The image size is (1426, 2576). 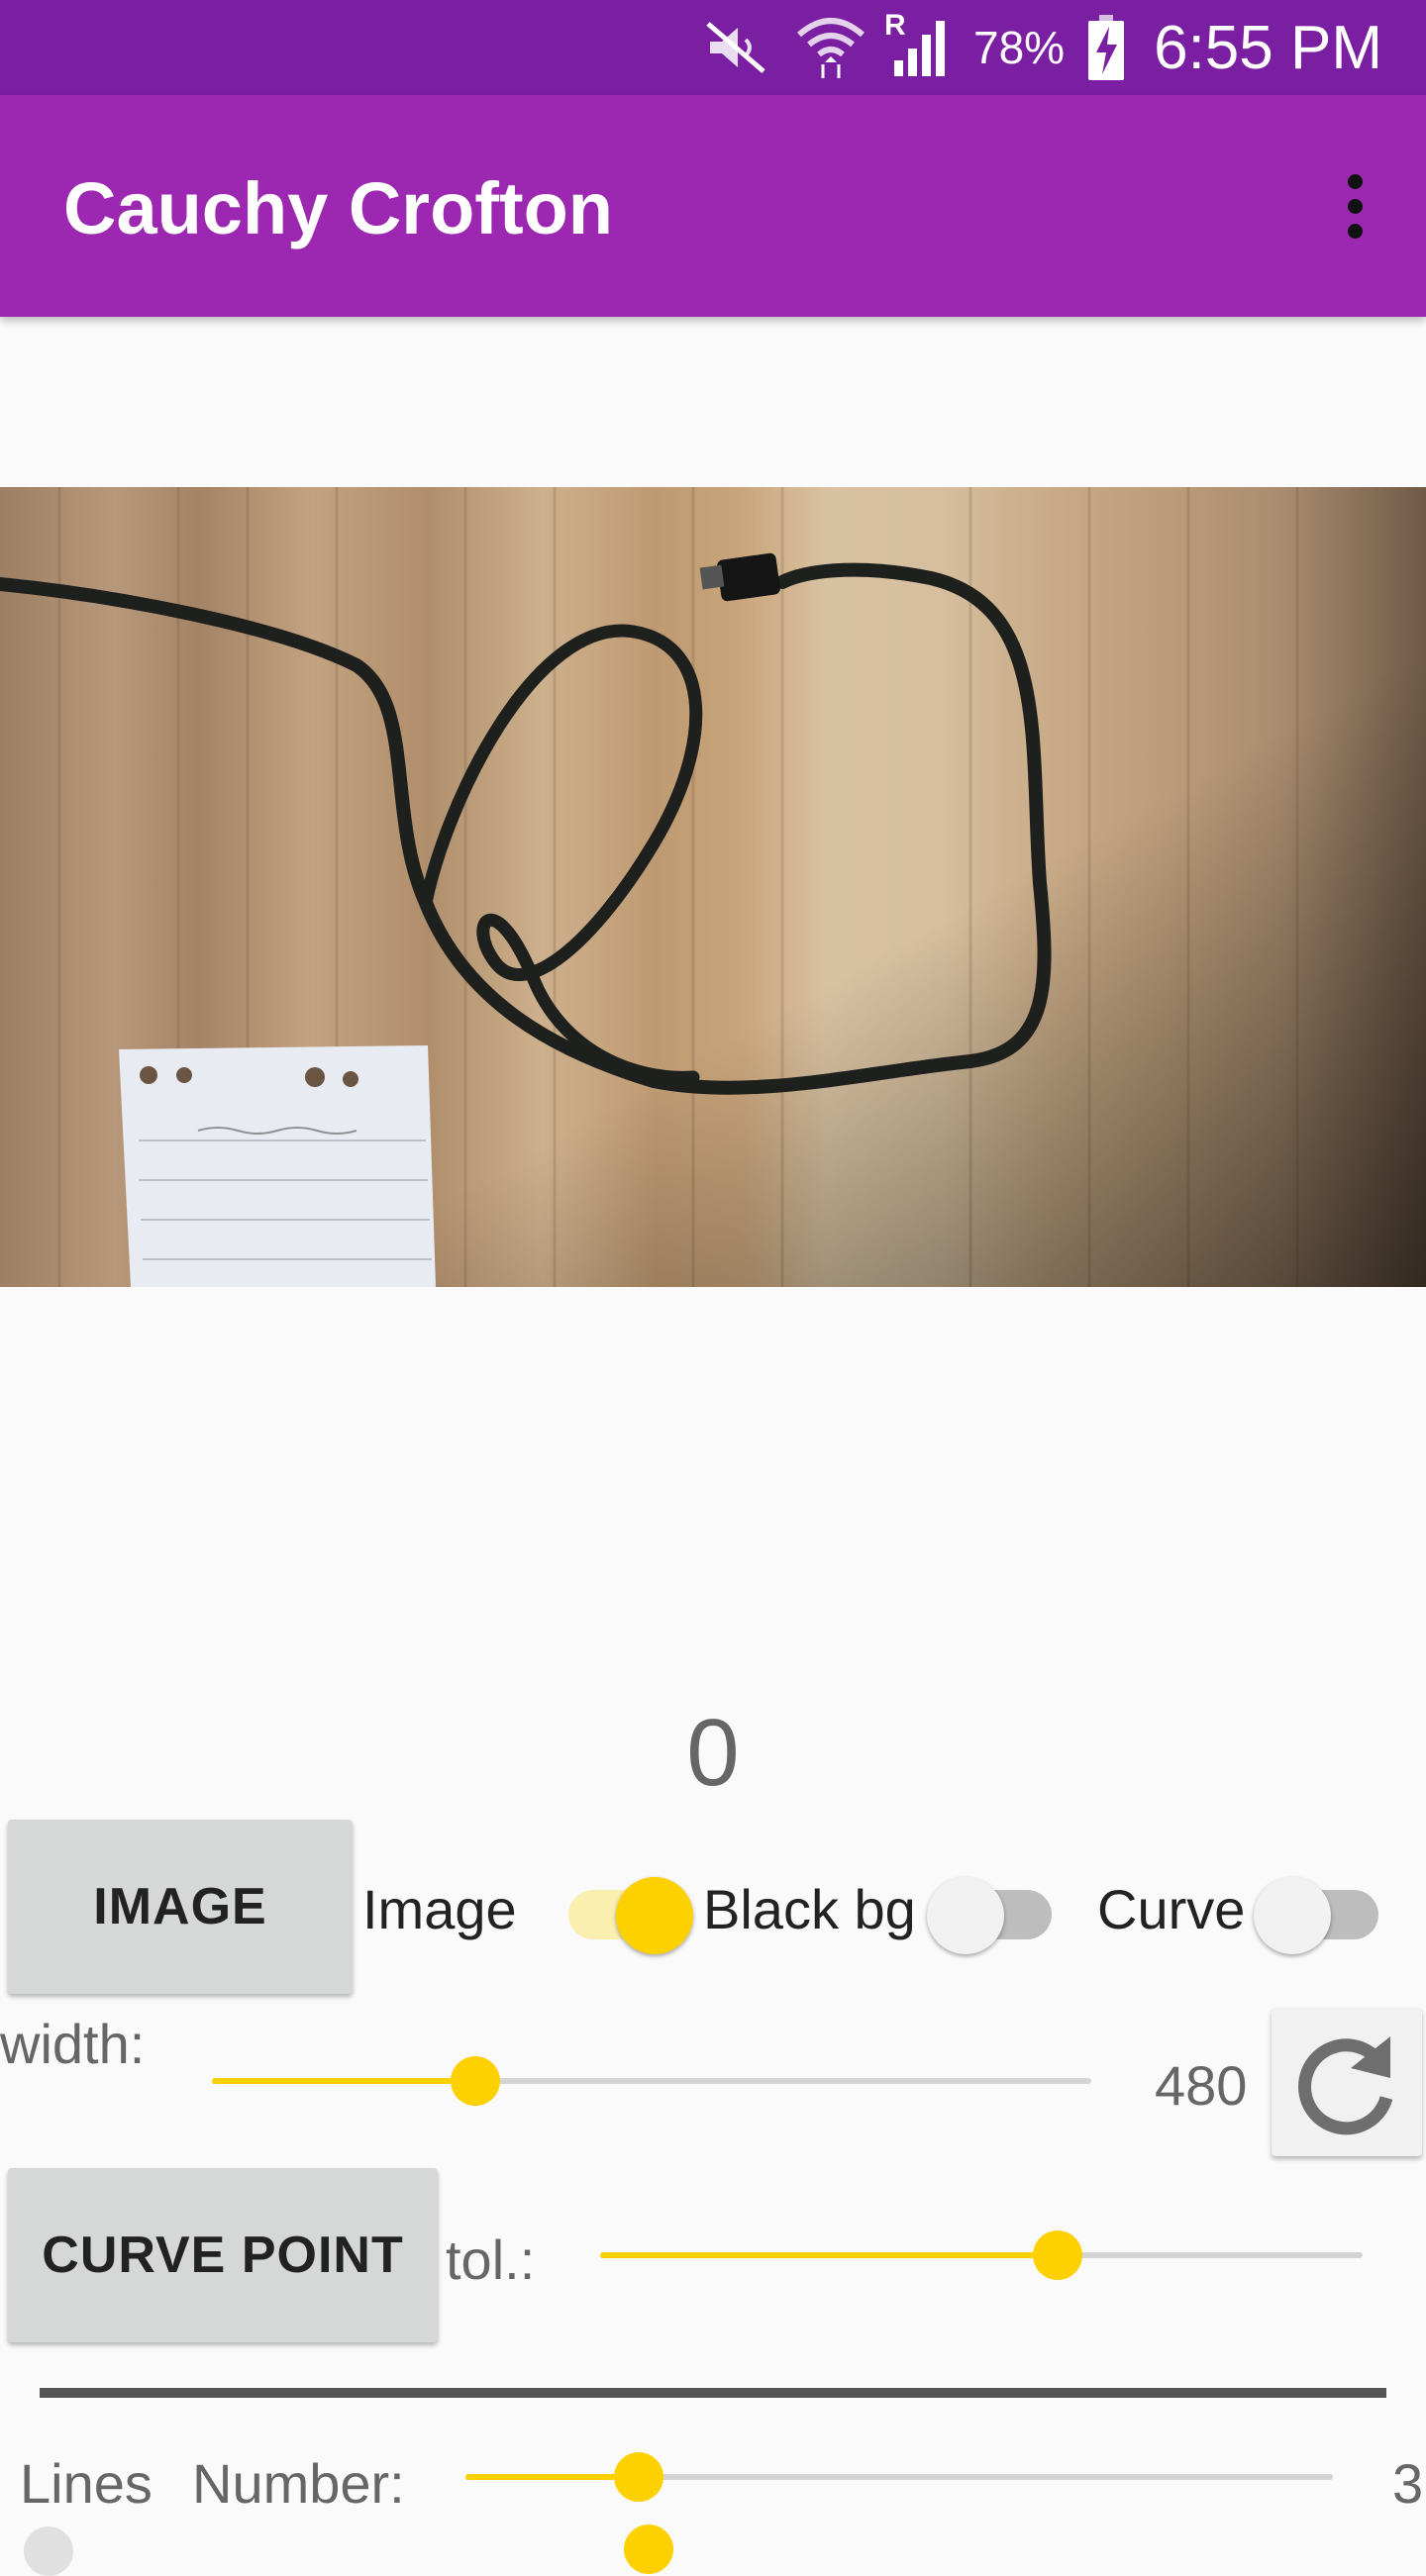 I want to click on number-label: Number:, so click(x=298, y=2483).